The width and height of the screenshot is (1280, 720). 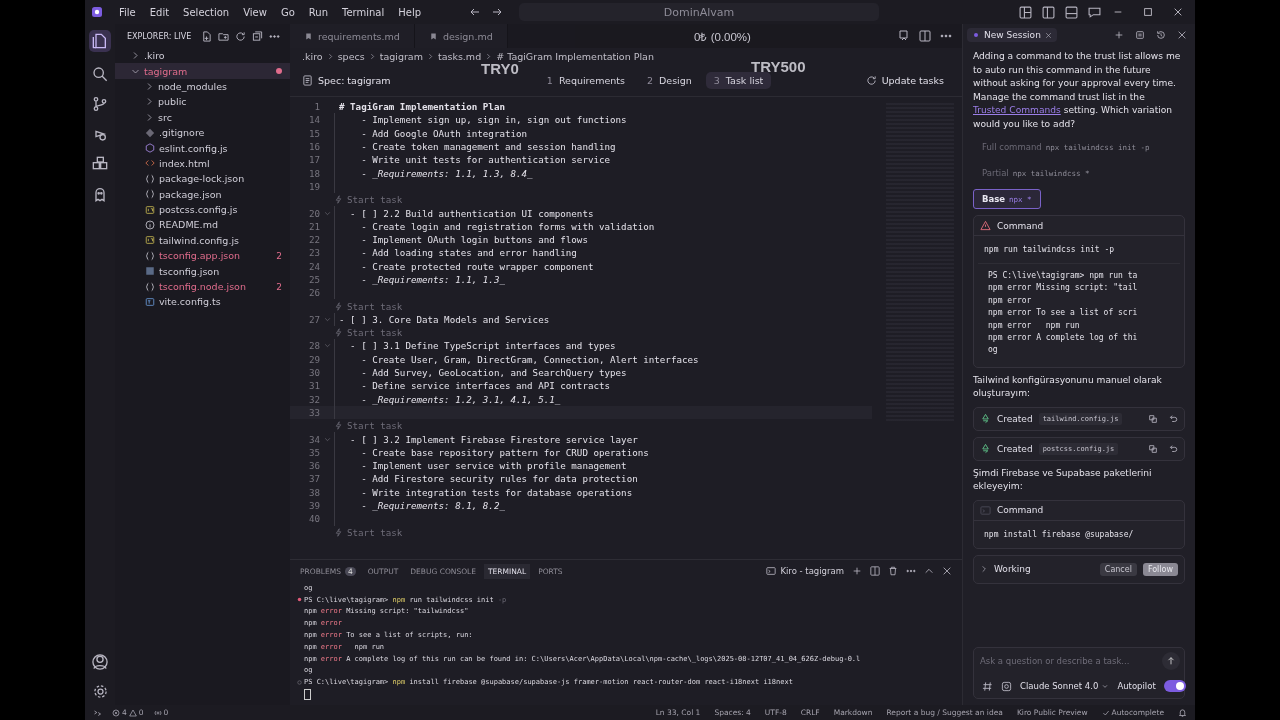 What do you see at coordinates (410, 12) in the screenshot?
I see `menu-item: Help` at bounding box center [410, 12].